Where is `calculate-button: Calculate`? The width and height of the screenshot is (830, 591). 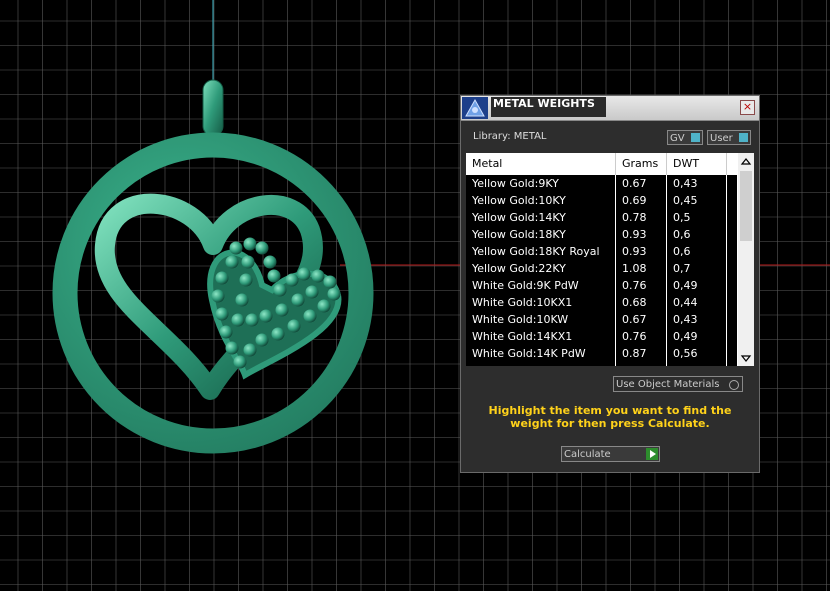
calculate-button: Calculate is located at coordinates (610, 454).